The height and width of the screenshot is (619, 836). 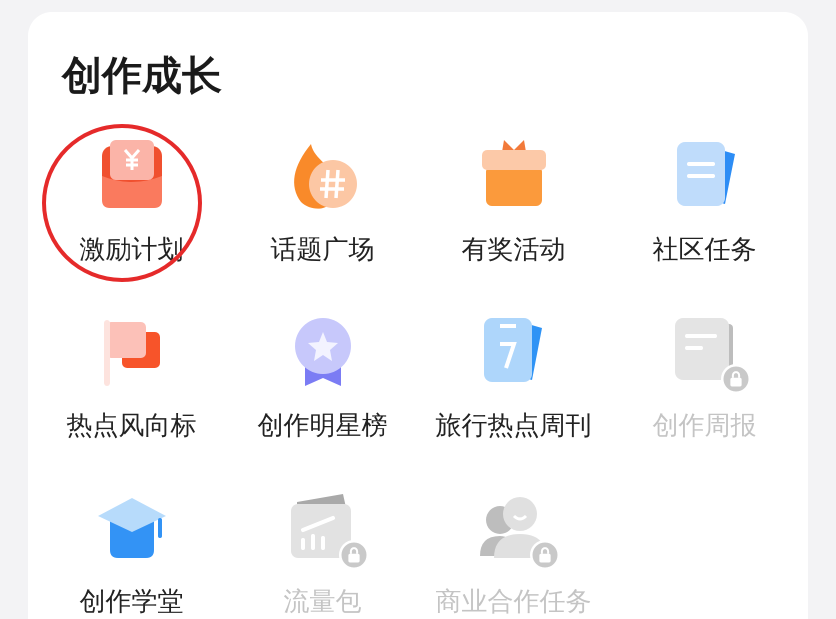 I want to click on feature-label: 社区任务, so click(x=704, y=250).